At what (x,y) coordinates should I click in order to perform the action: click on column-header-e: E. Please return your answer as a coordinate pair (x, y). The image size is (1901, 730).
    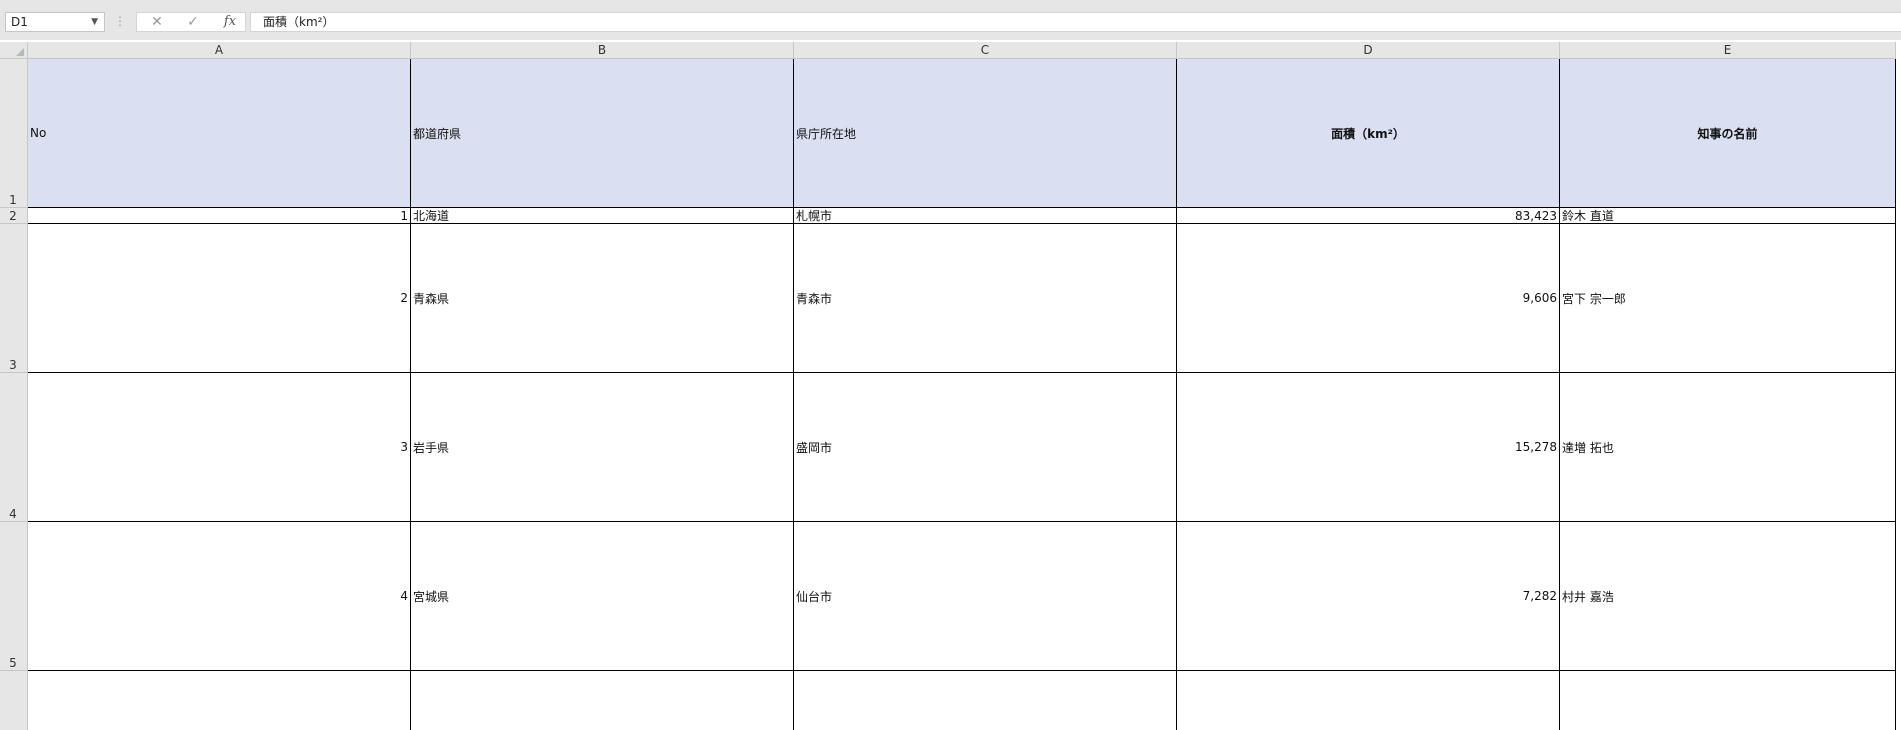
    Looking at the image, I should click on (1728, 50).